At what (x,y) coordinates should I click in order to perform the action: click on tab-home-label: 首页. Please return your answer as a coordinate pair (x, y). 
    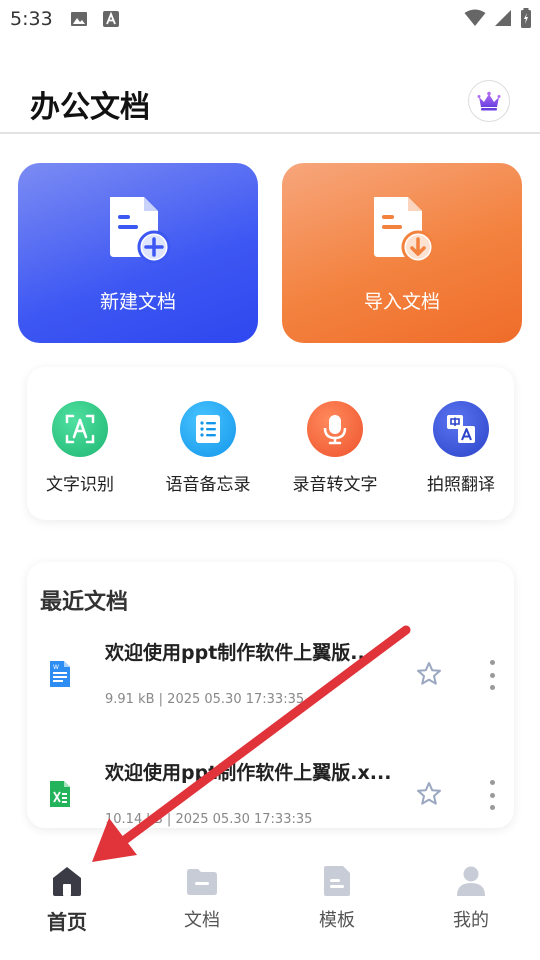
    Looking at the image, I should click on (67, 922).